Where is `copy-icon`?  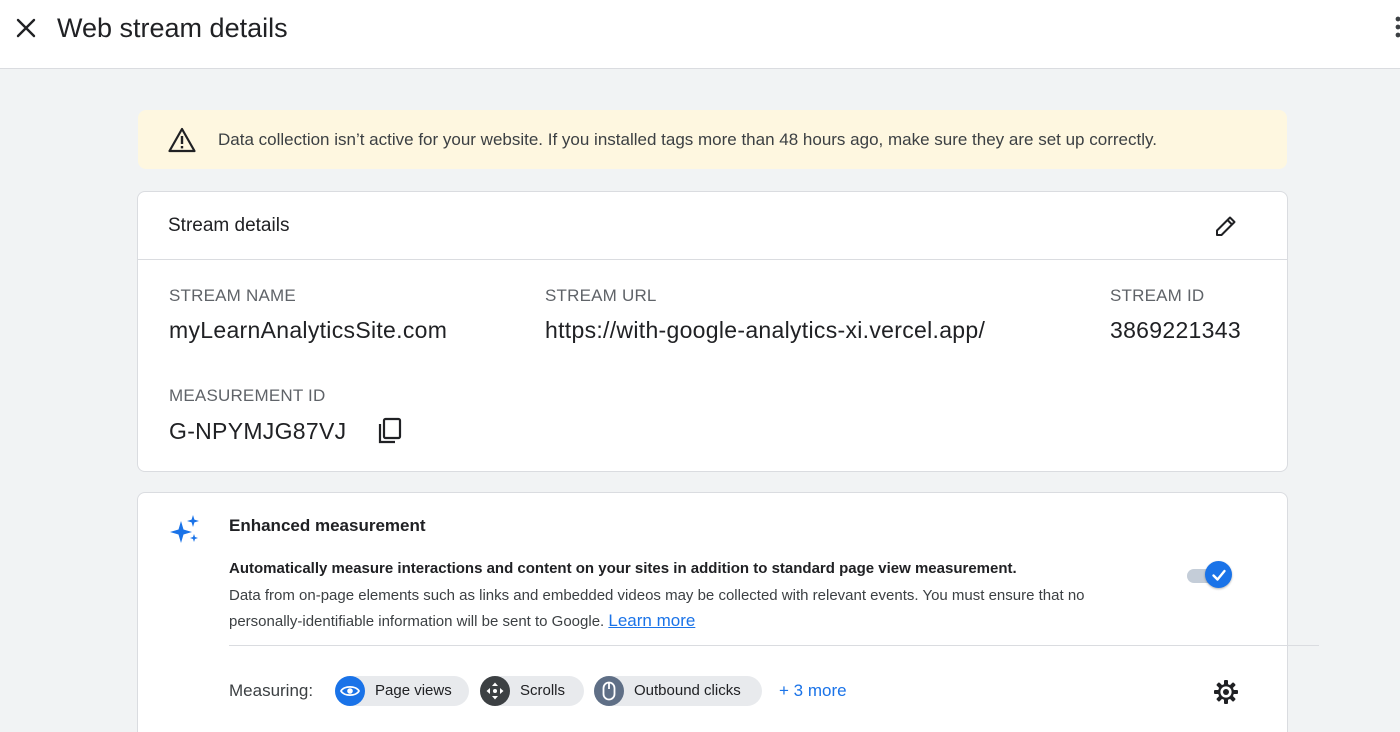 copy-icon is located at coordinates (390, 430).